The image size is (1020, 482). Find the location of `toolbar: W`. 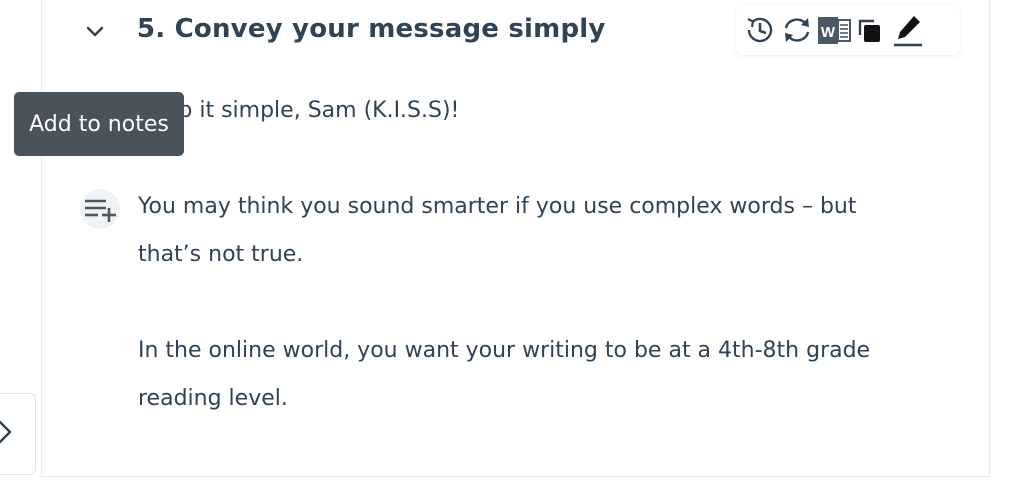

toolbar: W is located at coordinates (848, 30).